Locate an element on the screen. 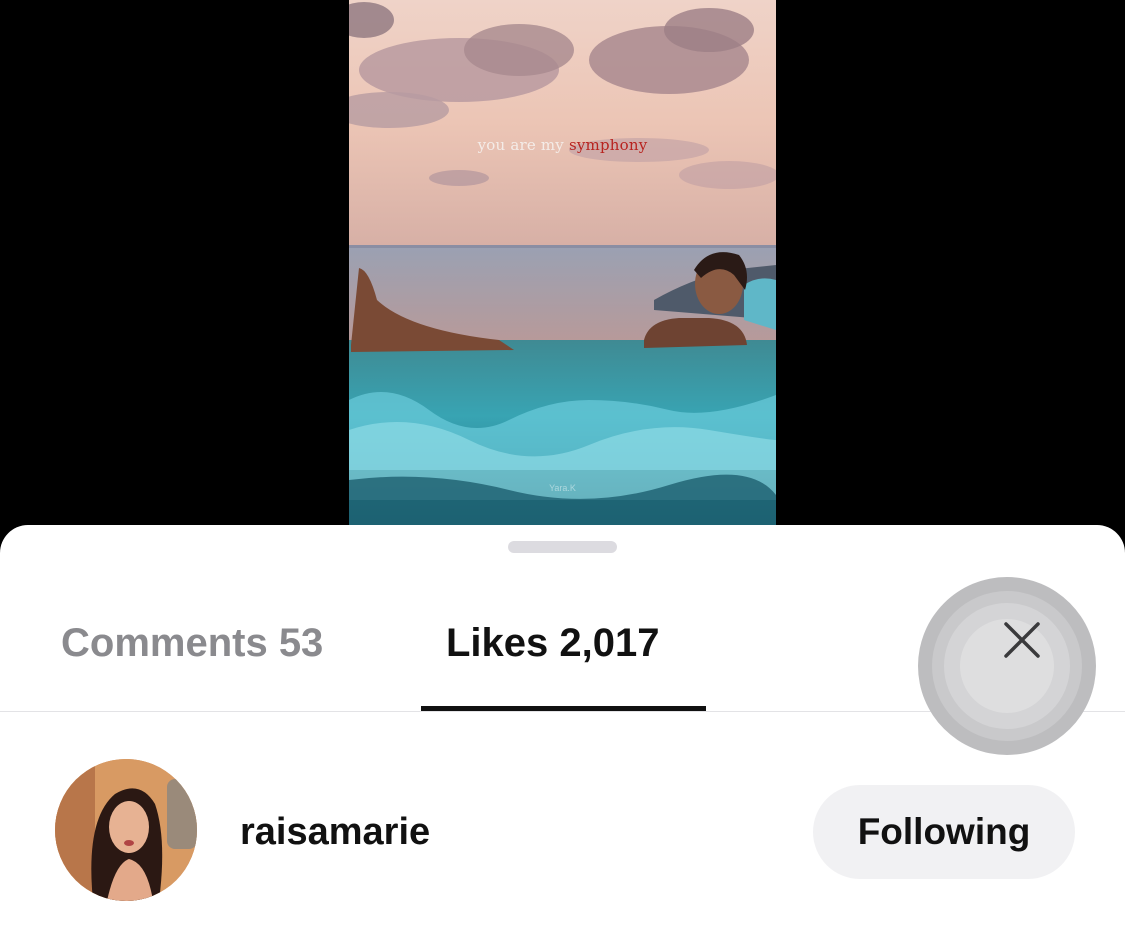 The height and width of the screenshot is (939, 1125). following-button: Following is located at coordinates (944, 832).